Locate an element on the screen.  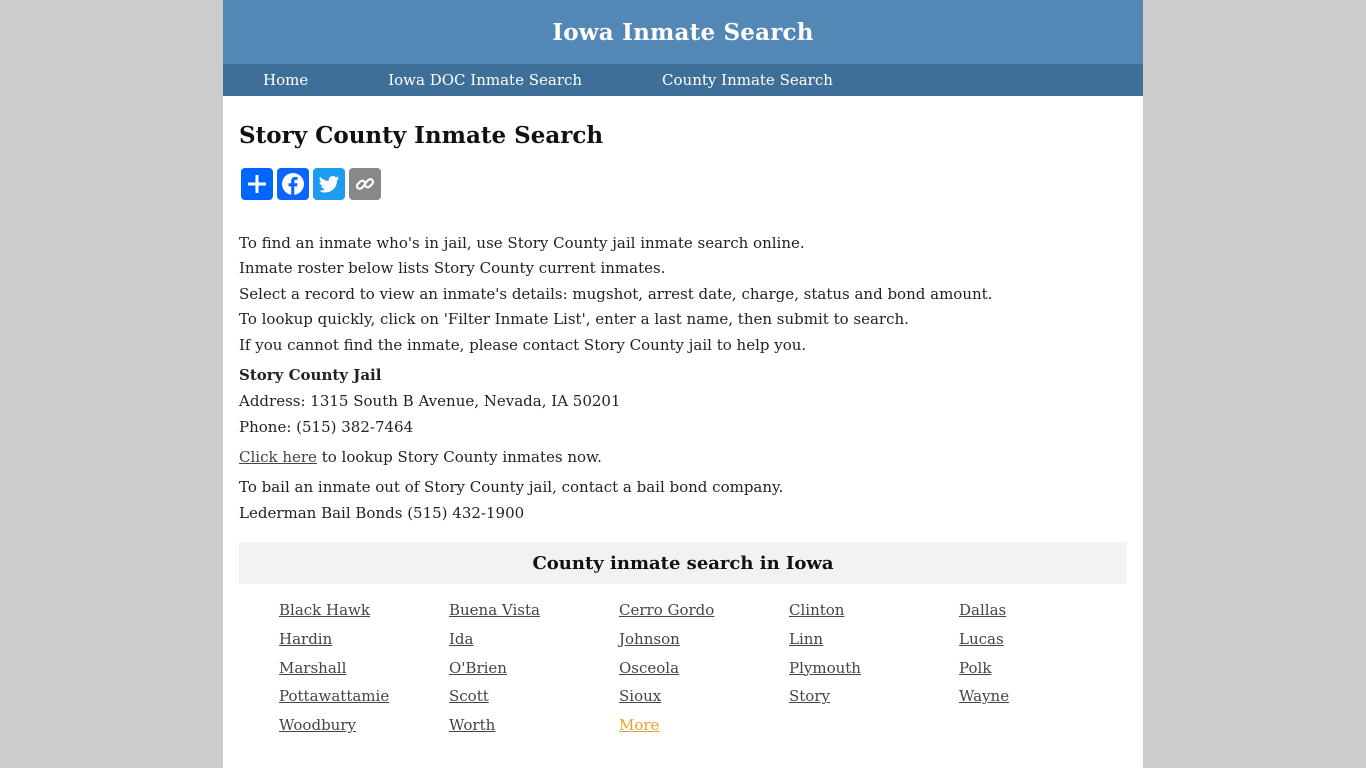
county-link: Plymouth is located at coordinates (874, 668).